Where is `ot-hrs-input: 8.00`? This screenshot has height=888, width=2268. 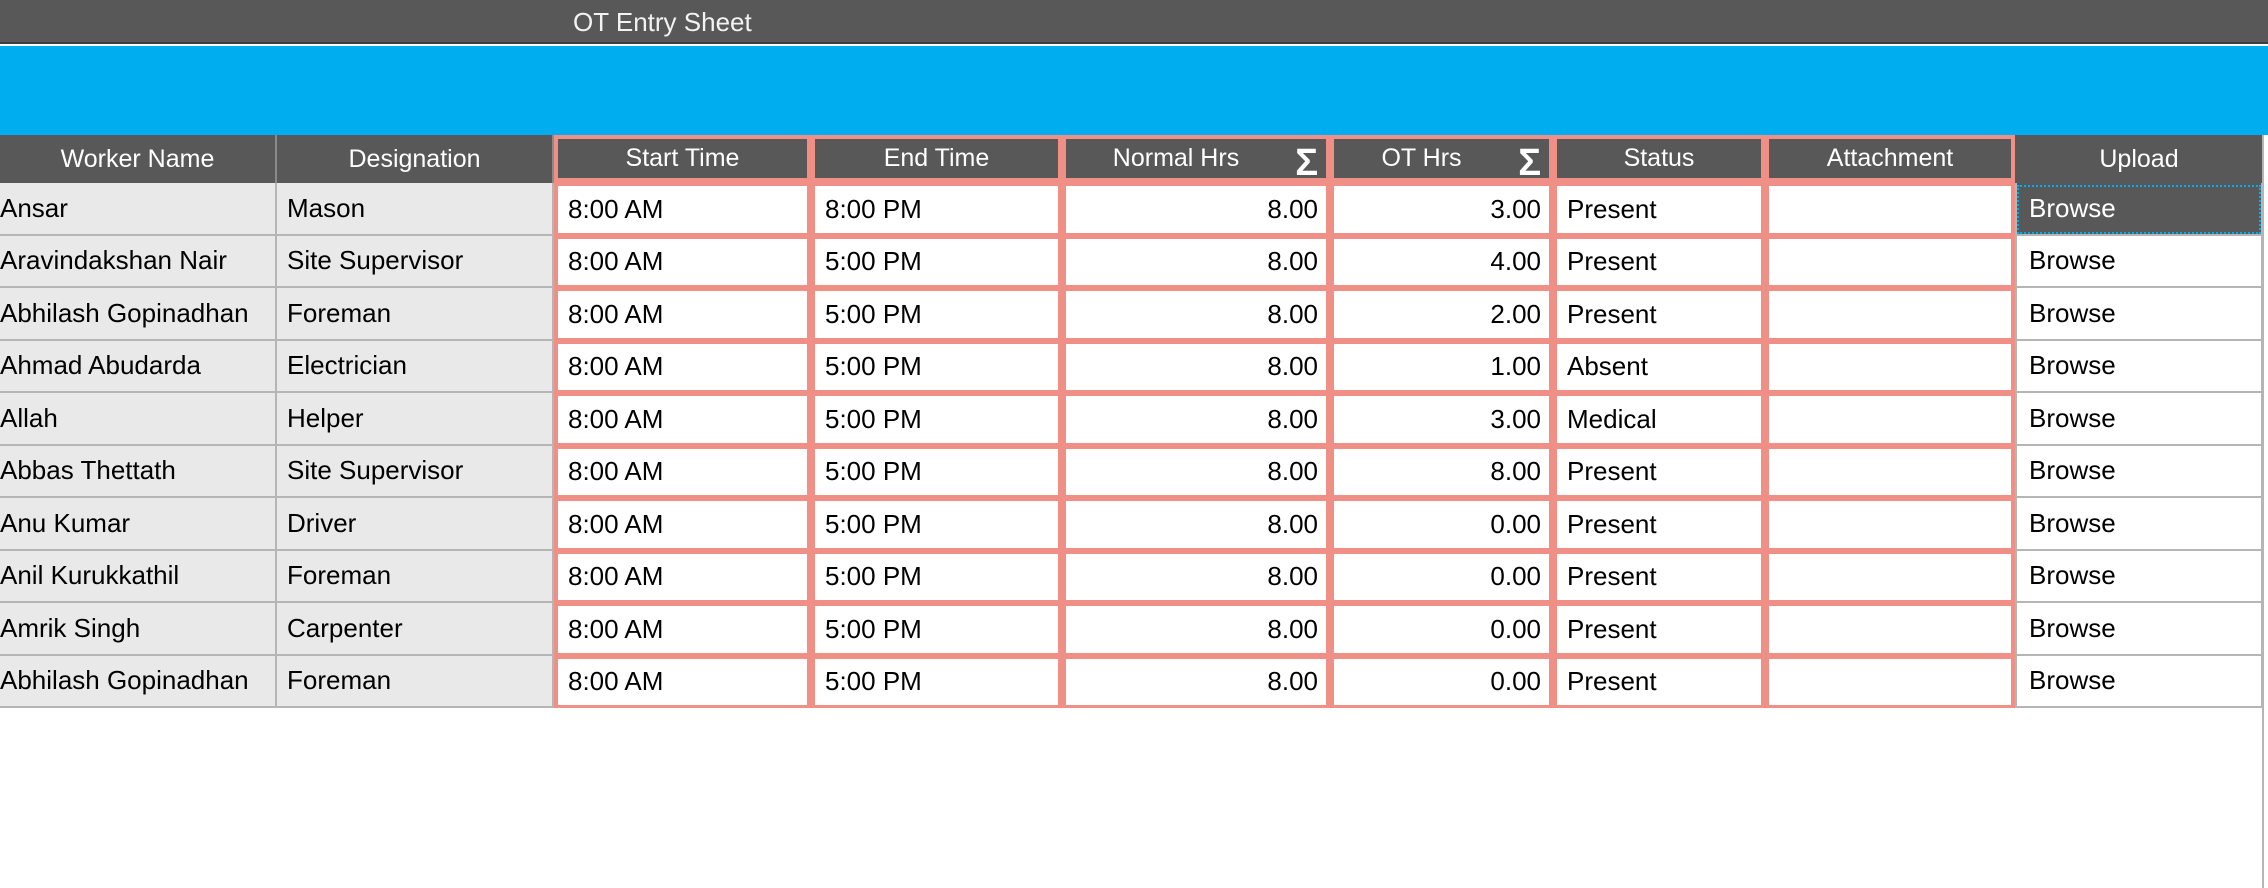 ot-hrs-input: 8.00 is located at coordinates (1441, 471).